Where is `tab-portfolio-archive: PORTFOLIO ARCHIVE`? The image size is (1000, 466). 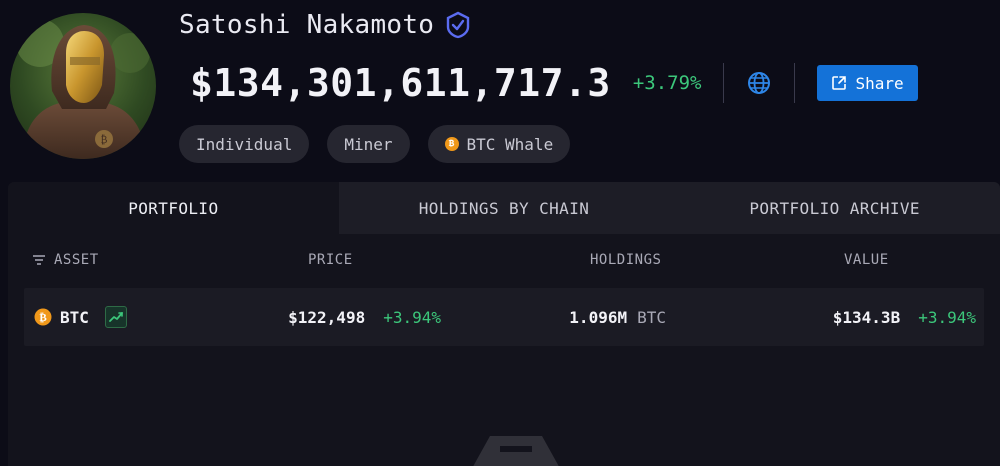 tab-portfolio-archive: PORTFOLIO ARCHIVE is located at coordinates (834, 208).